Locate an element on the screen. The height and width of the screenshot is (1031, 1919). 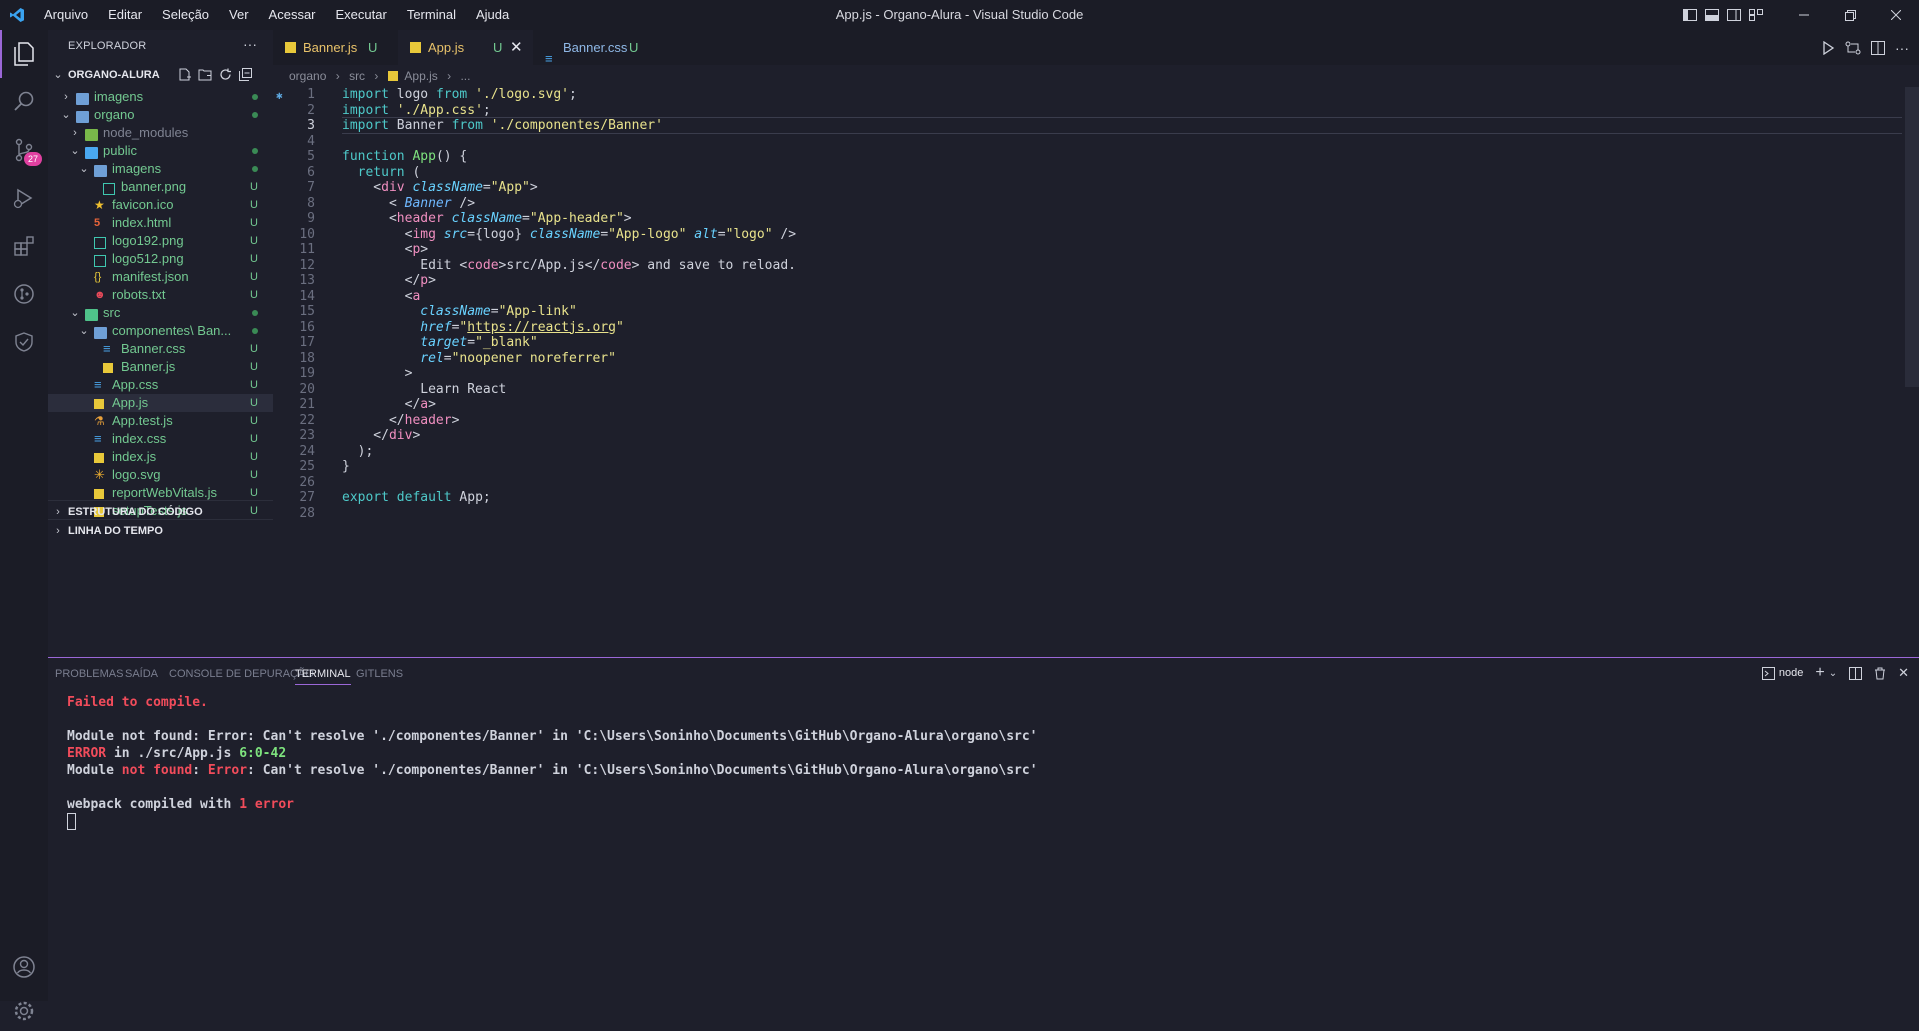
close-tab-icon: ✕ is located at coordinates (516, 47).